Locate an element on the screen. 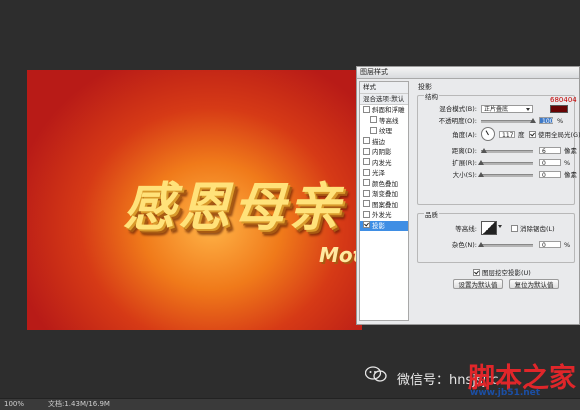 The width and height of the screenshot is (580, 410). style-item: 颜色叠加 is located at coordinates (384, 184).